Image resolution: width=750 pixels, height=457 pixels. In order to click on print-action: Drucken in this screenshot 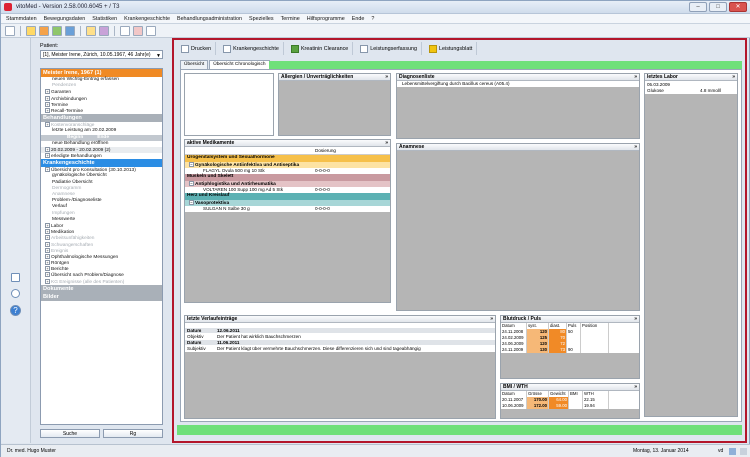, I will do `click(197, 48)`.